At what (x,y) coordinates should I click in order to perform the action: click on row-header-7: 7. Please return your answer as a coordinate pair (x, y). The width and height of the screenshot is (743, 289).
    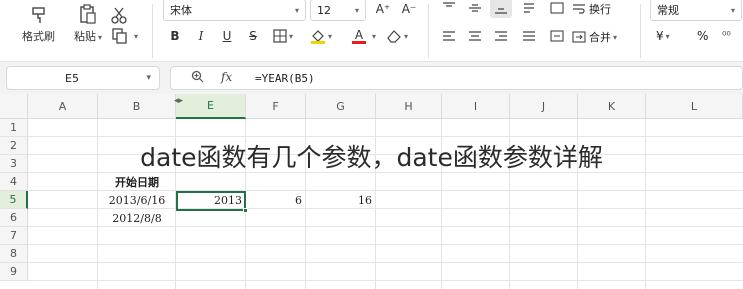
    Looking at the image, I should click on (14, 236).